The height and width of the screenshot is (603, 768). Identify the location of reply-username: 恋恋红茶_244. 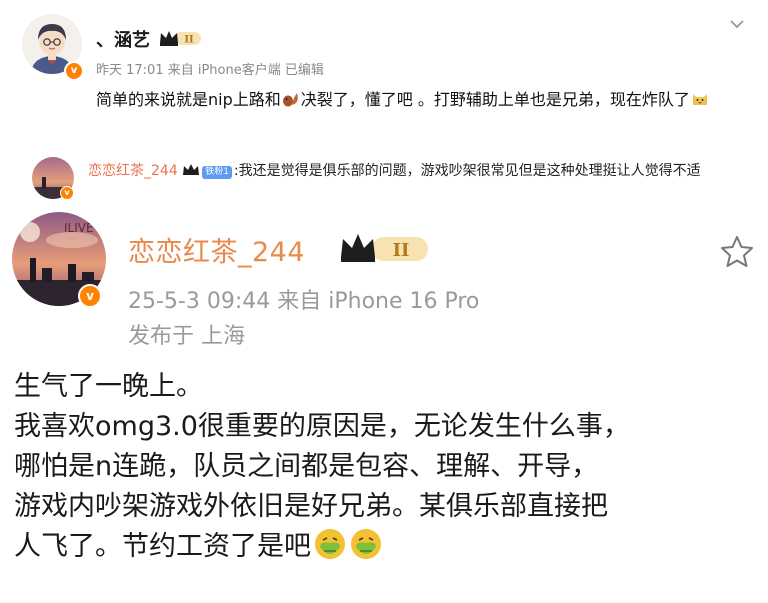
(133, 171).